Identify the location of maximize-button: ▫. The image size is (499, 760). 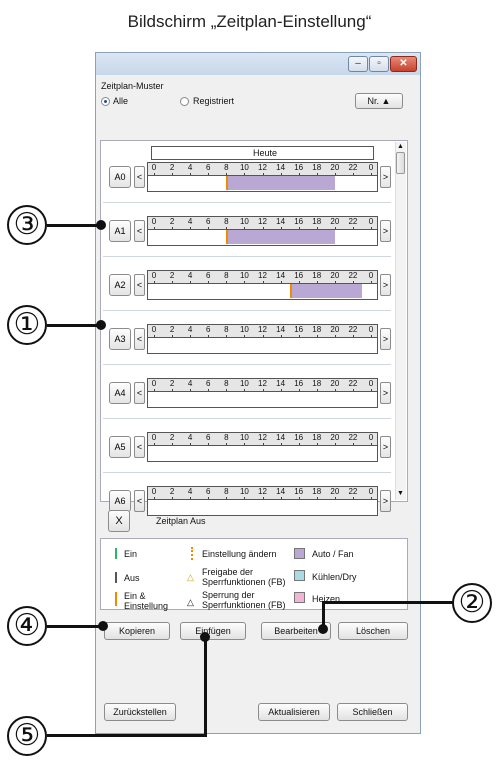
(379, 64).